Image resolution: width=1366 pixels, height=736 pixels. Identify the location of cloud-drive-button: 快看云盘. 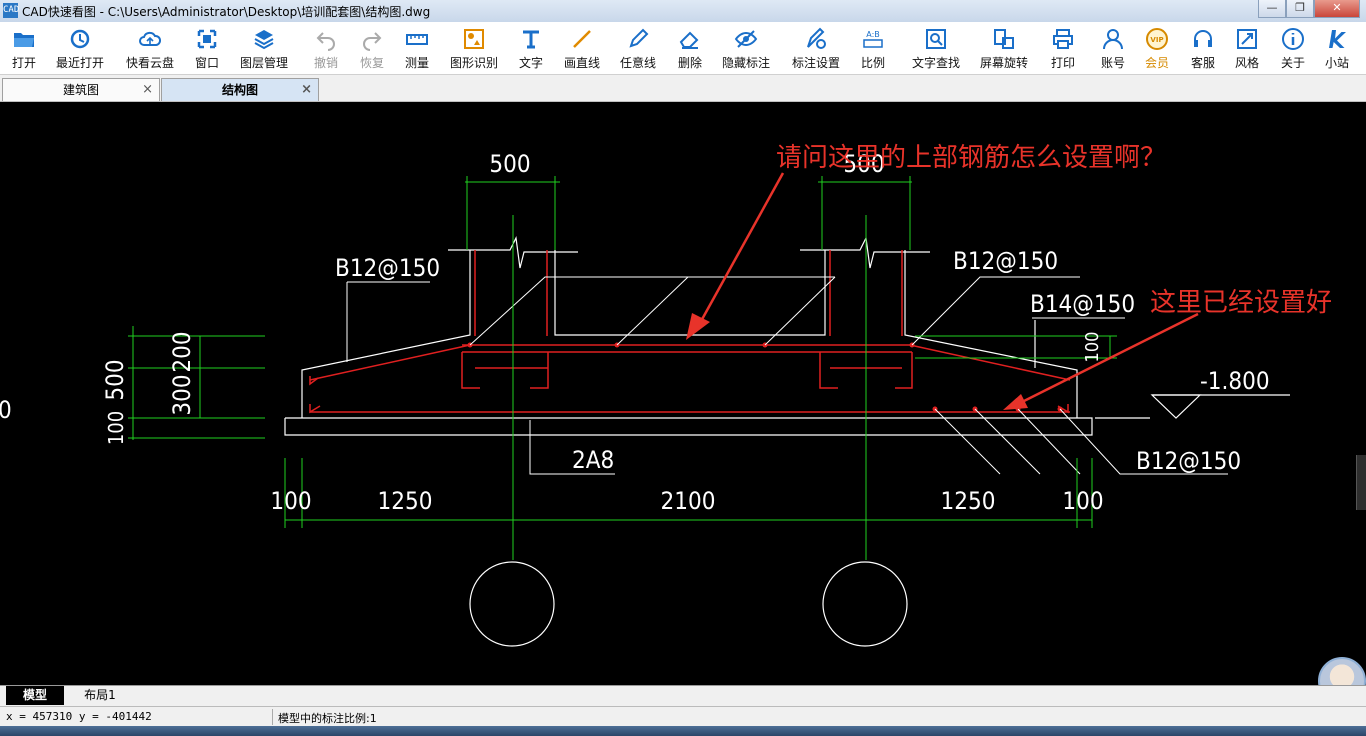
(150, 49).